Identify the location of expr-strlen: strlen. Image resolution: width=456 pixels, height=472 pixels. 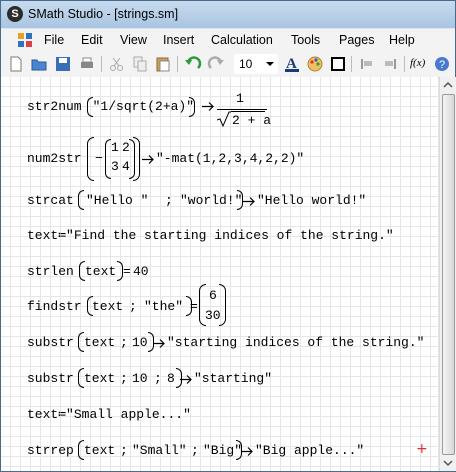
(50, 271).